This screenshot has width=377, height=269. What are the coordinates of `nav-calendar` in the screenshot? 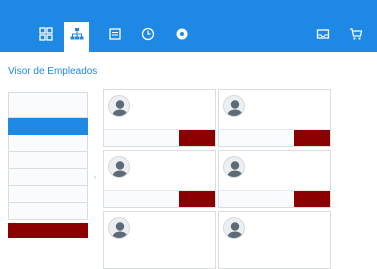 It's located at (114, 37).